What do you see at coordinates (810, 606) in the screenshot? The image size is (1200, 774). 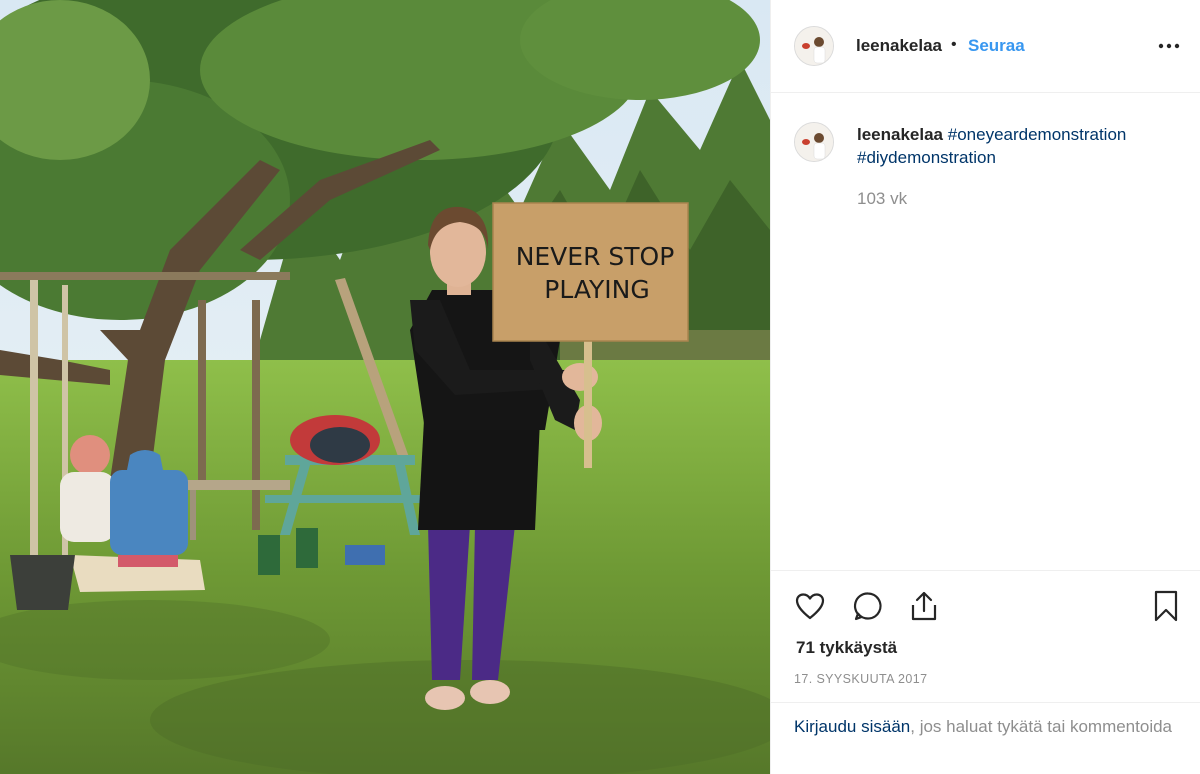 I see `heart-icon` at bounding box center [810, 606].